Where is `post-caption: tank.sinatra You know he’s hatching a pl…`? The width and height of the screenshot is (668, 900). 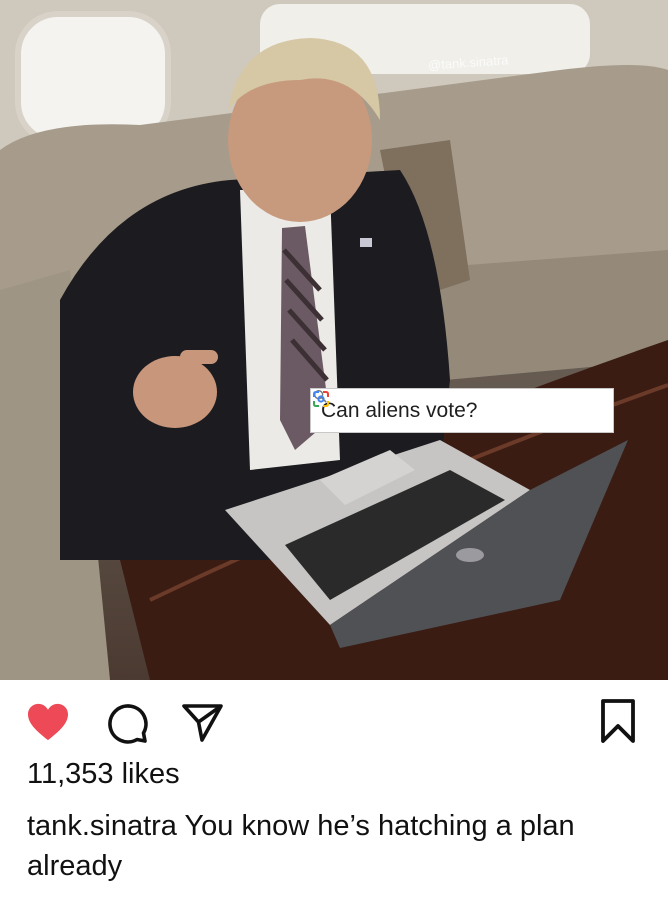
post-caption: tank.sinatra You know he’s hatching a pl… is located at coordinates (337, 846).